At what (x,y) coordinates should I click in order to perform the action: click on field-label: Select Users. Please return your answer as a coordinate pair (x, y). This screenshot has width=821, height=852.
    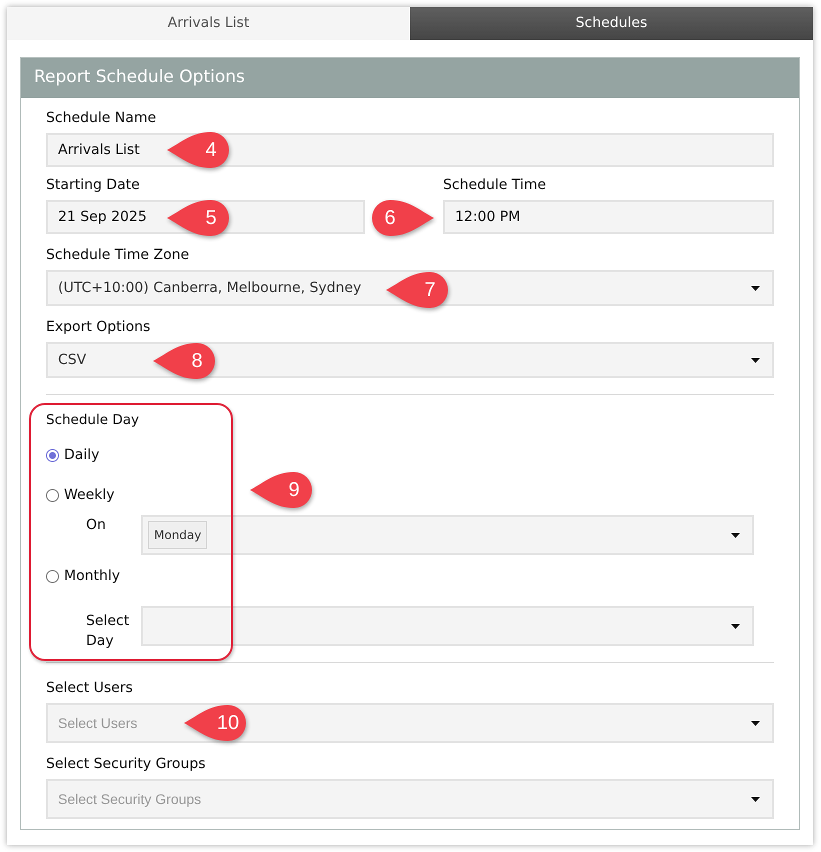
    Looking at the image, I should click on (90, 688).